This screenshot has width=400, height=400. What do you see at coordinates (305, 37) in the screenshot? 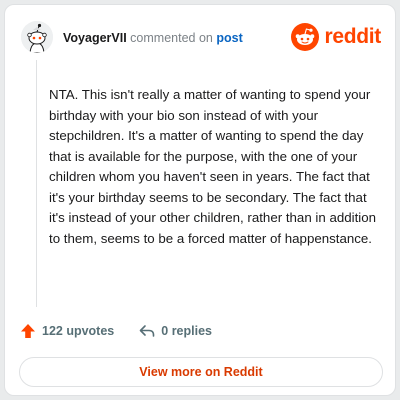
I see `reddit-snoo-icon` at bounding box center [305, 37].